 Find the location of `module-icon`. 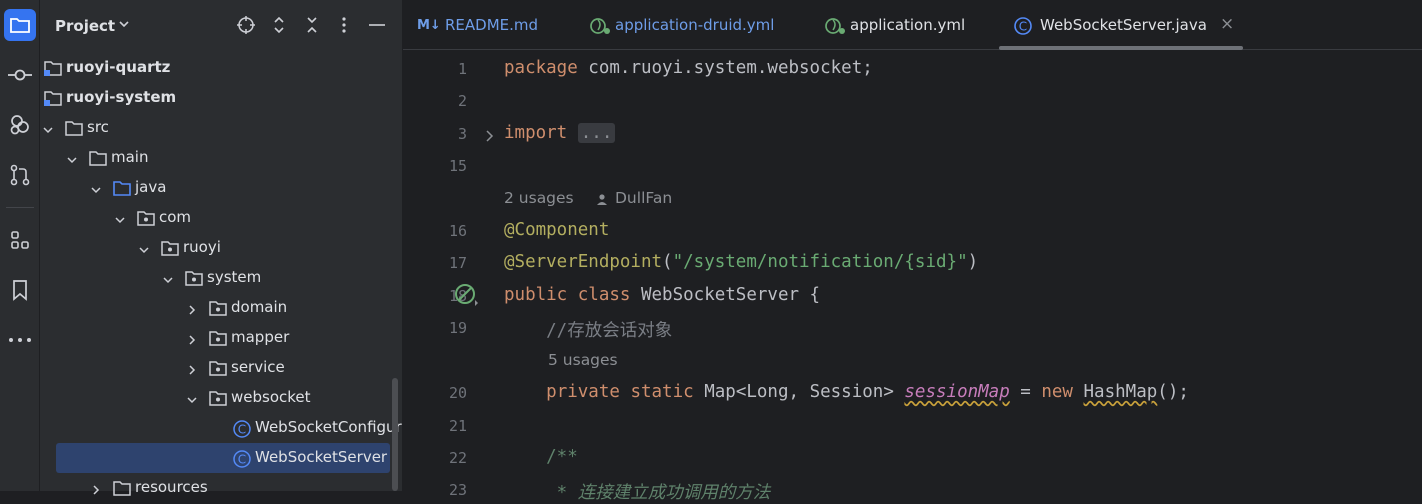

module-icon is located at coordinates (53, 70).